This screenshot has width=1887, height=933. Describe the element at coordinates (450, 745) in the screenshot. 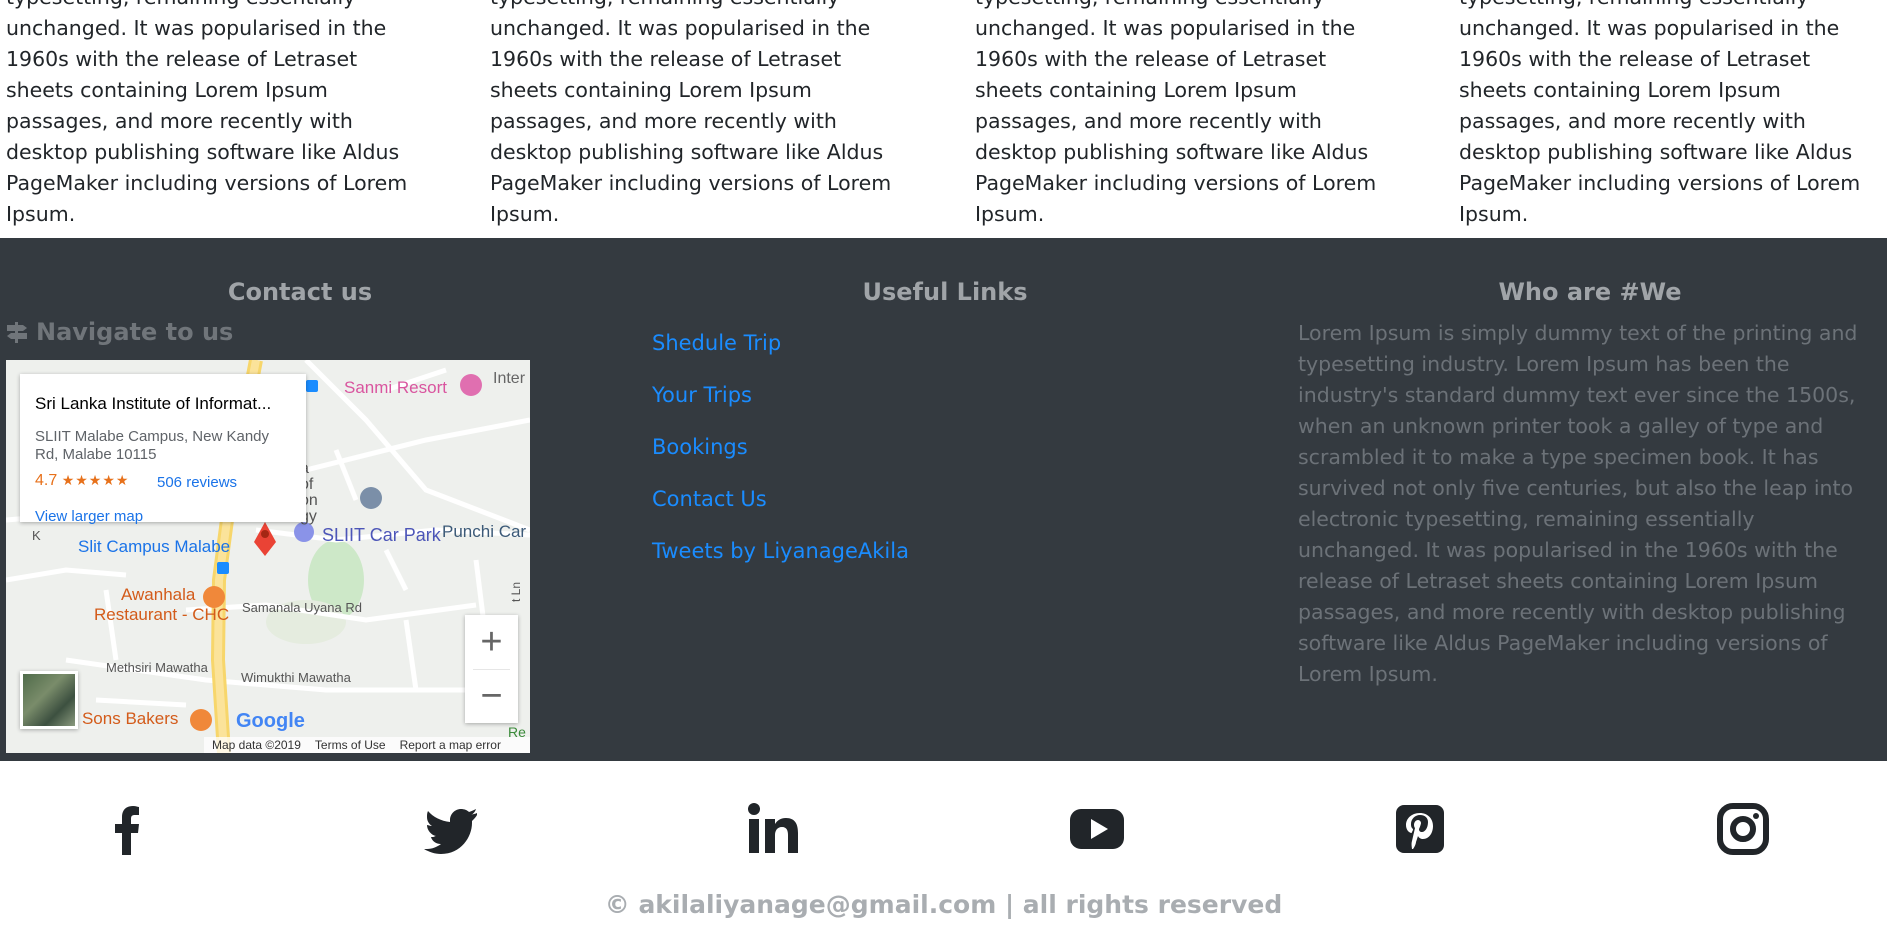

I see `report-map-error-link: Report a map error` at that location.